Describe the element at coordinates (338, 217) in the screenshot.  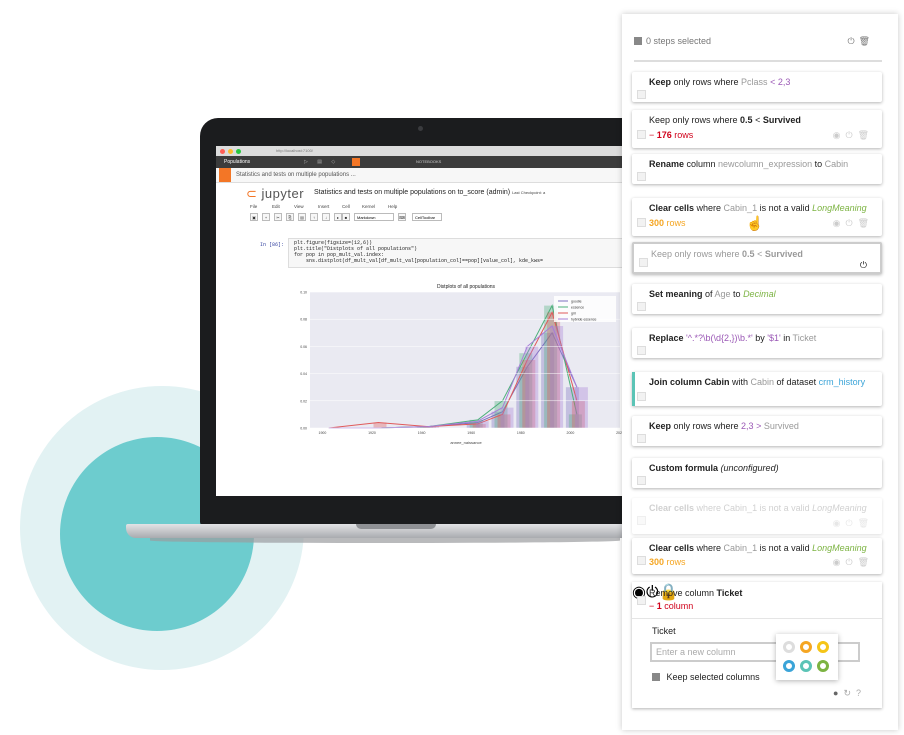
I see `run-icon: ▸` at that location.